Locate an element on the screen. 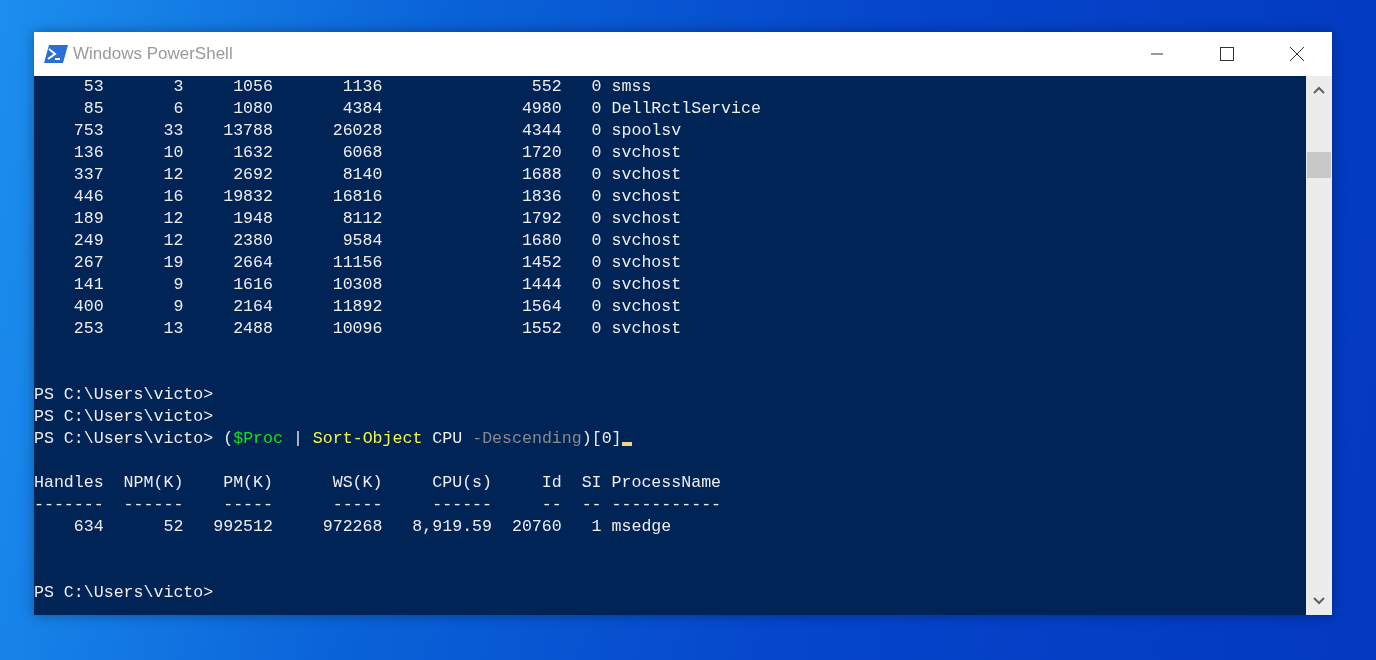  table-cell-text: 8140 is located at coordinates (362, 175).